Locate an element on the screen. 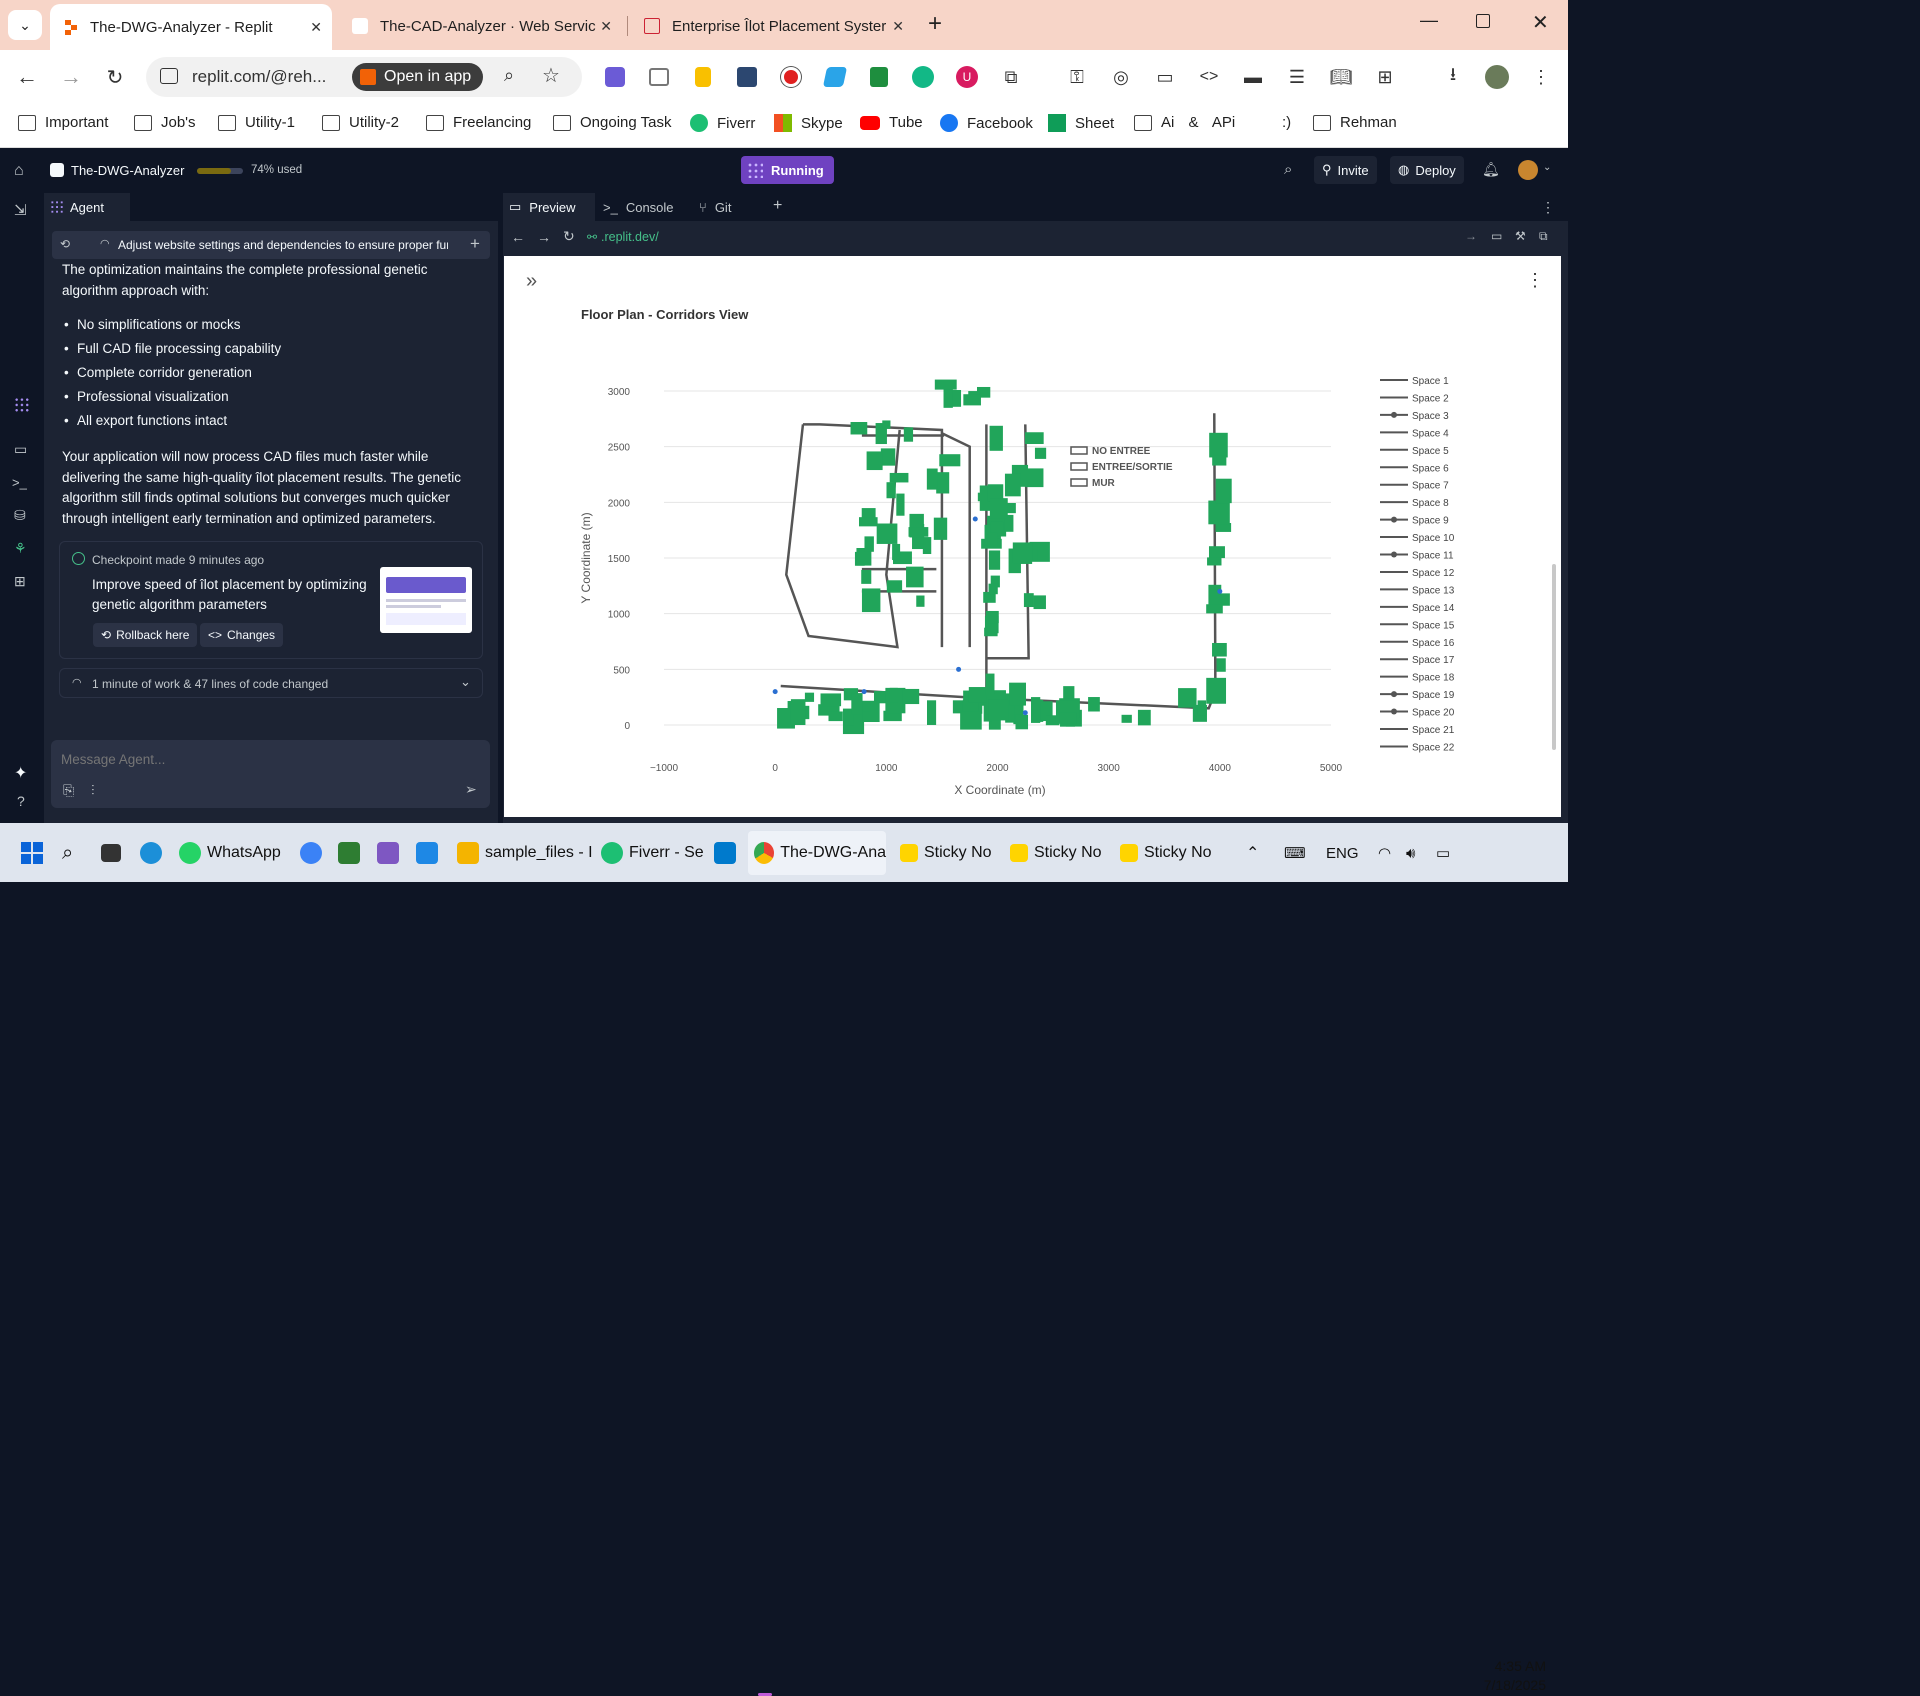 This screenshot has height=1696, width=1920. message-input is located at coordinates (266, 759).